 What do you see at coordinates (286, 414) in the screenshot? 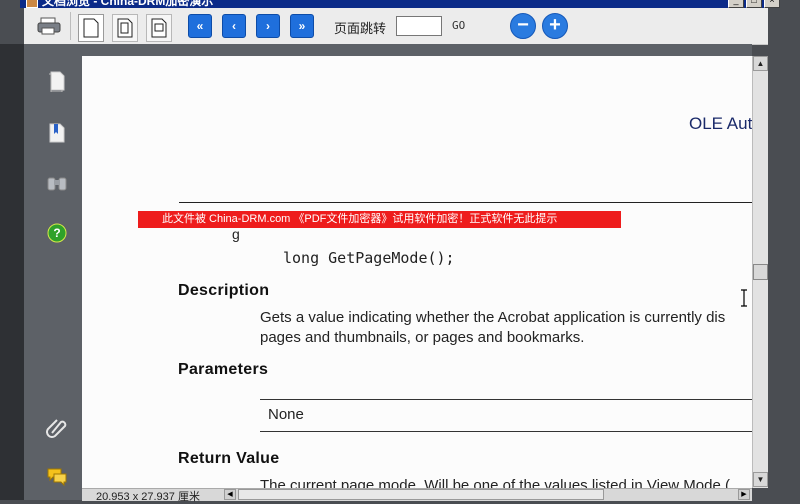
I see `parameters-value: None` at bounding box center [286, 414].